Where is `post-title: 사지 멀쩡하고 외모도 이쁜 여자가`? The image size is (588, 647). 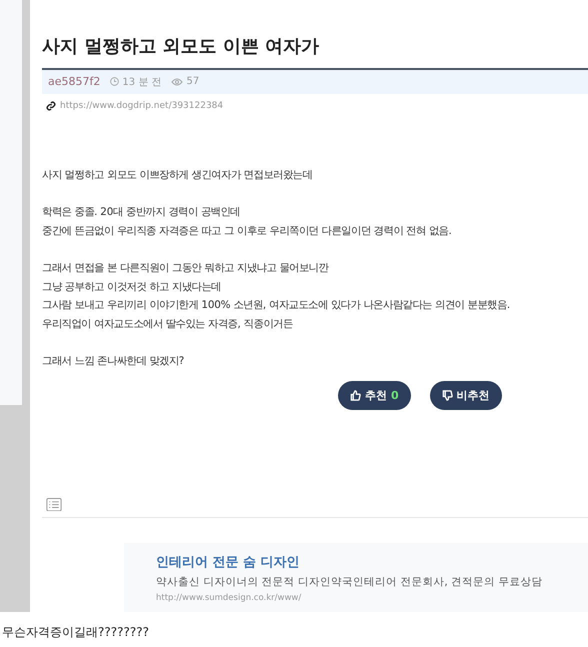 post-title: 사지 멀쩡하고 외모도 이쁜 여자가 is located at coordinates (181, 46).